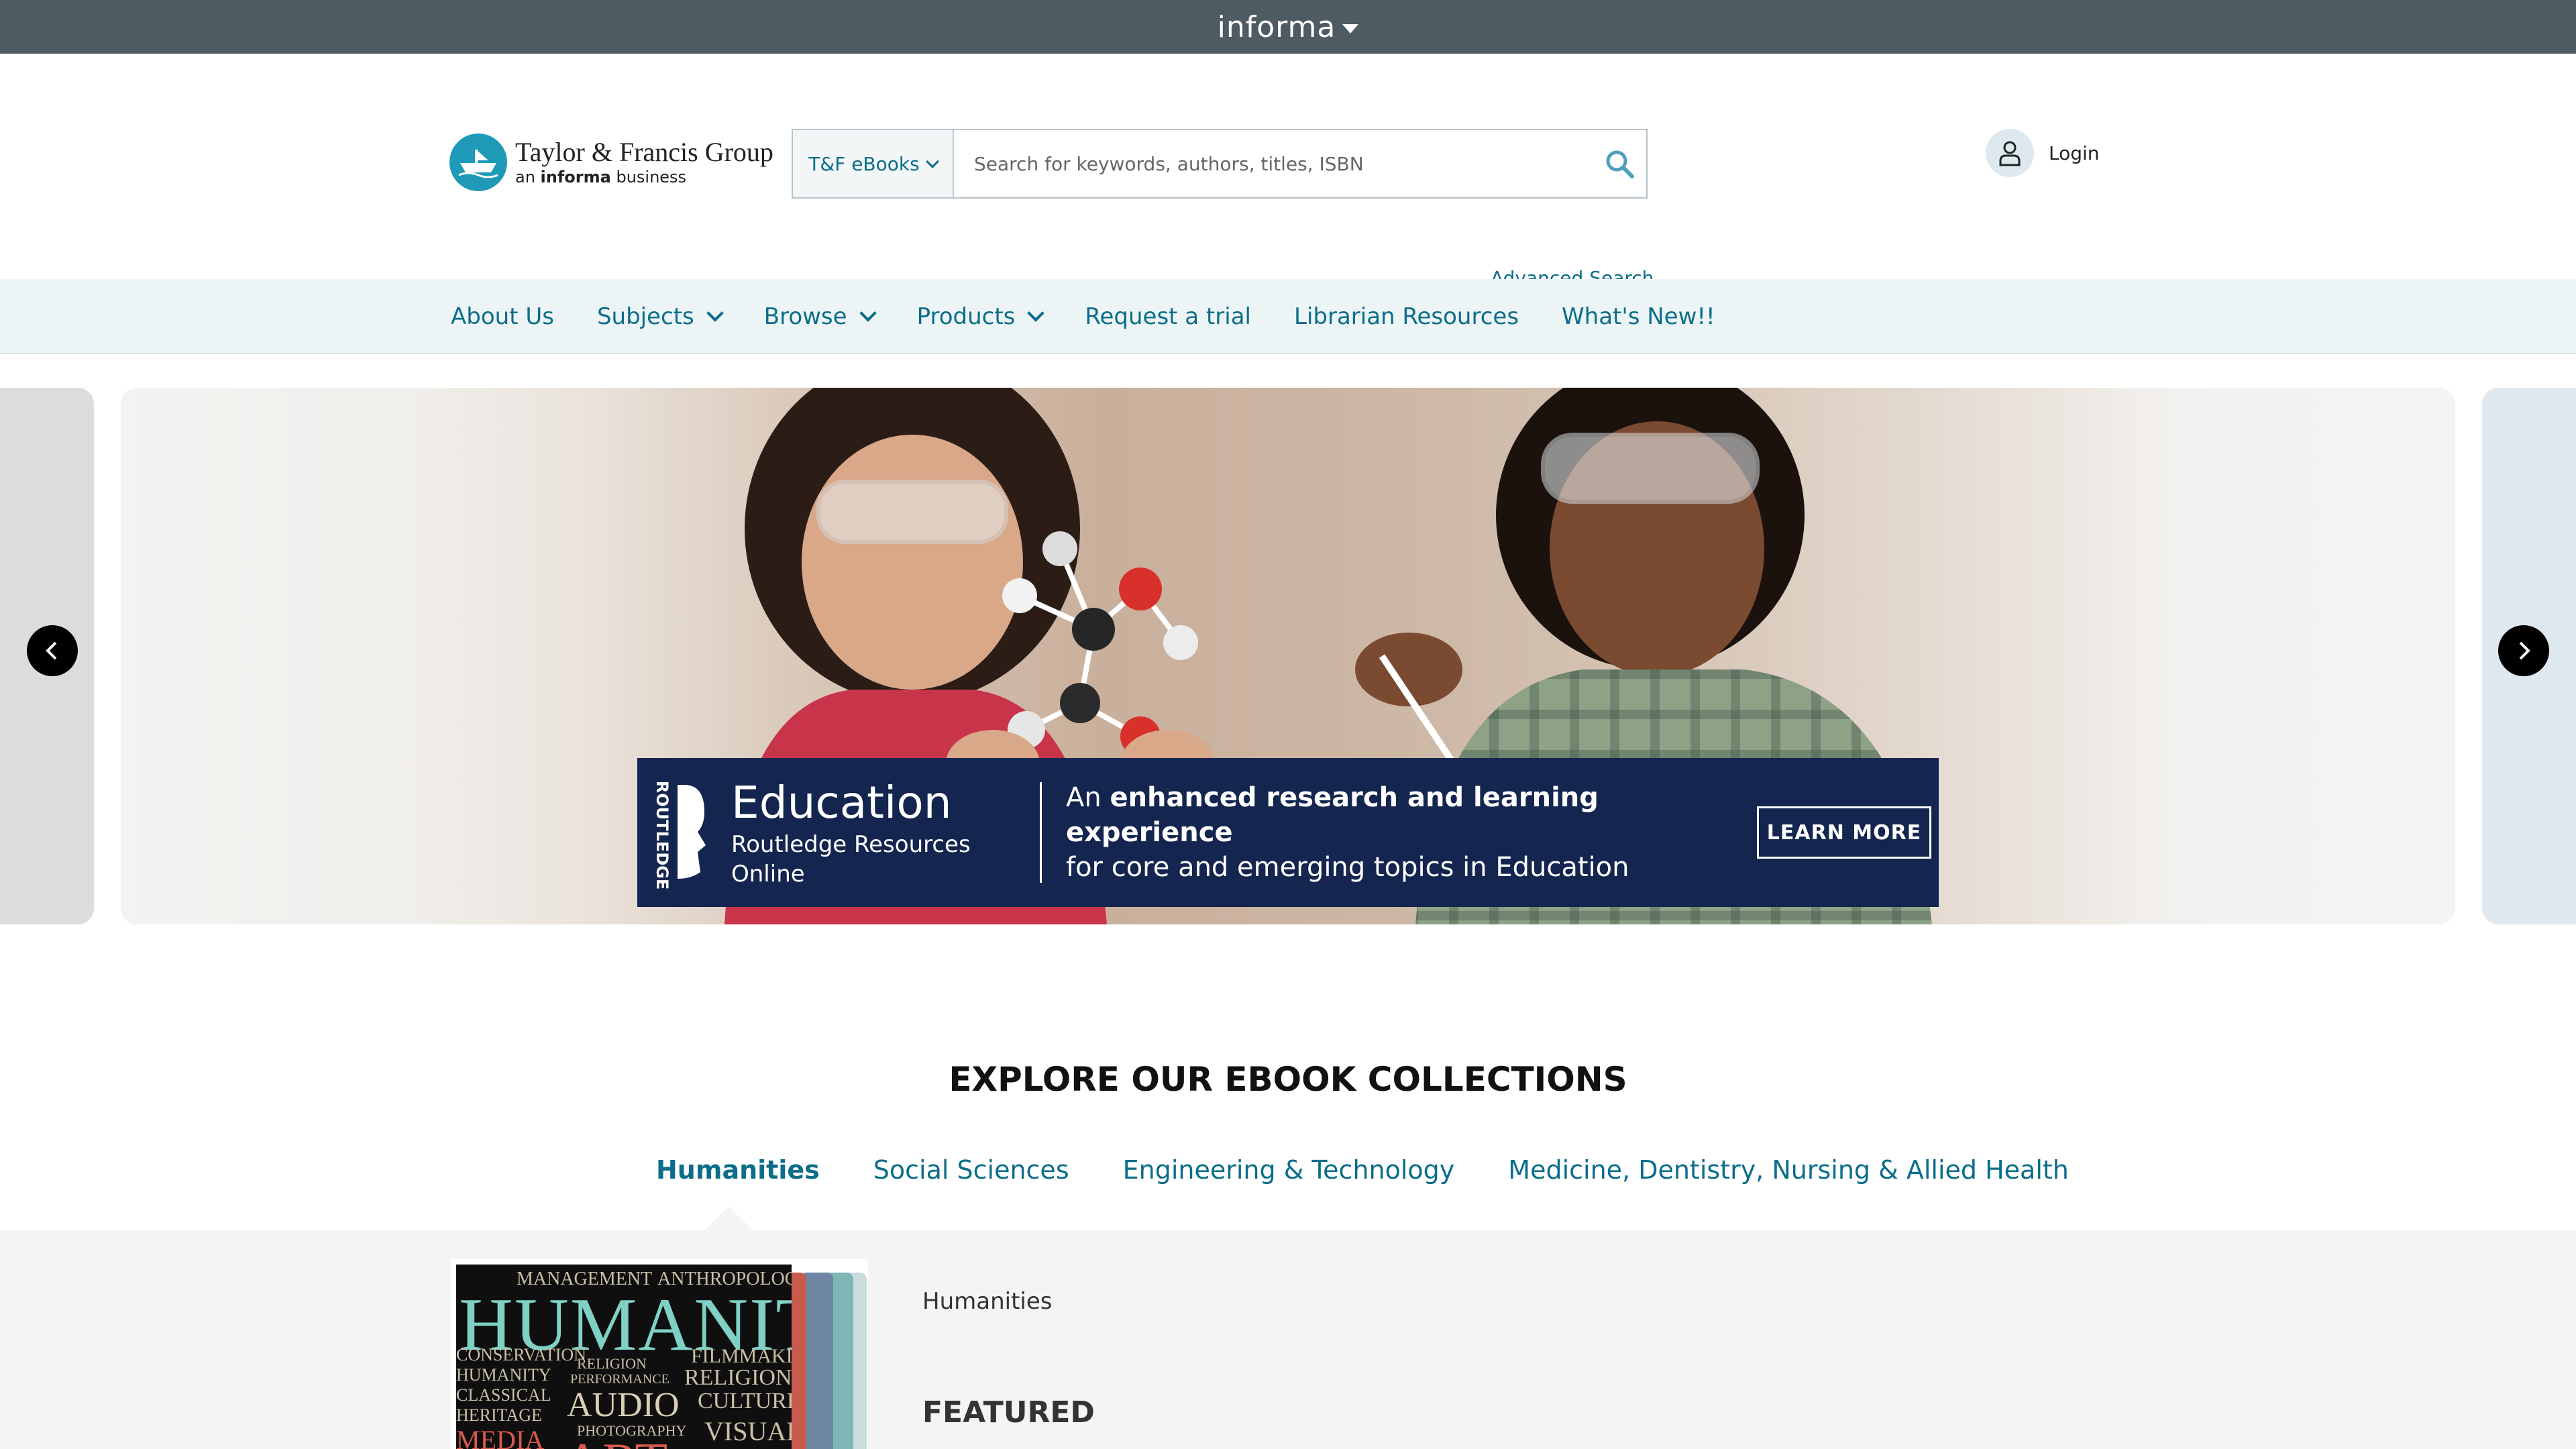 The height and width of the screenshot is (1449, 2576). Describe the element at coordinates (645, 316) in the screenshot. I see `nav-label: Subjects` at that location.